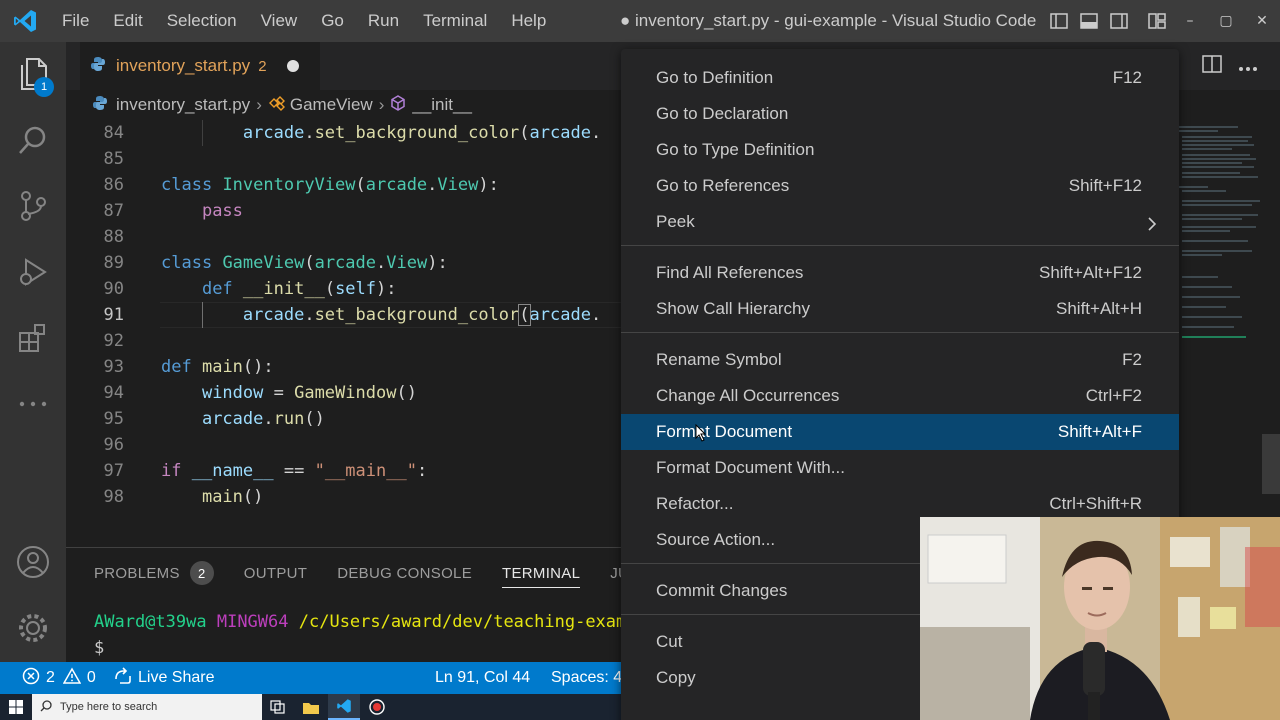  I want to click on line-number: 98, so click(113, 497).